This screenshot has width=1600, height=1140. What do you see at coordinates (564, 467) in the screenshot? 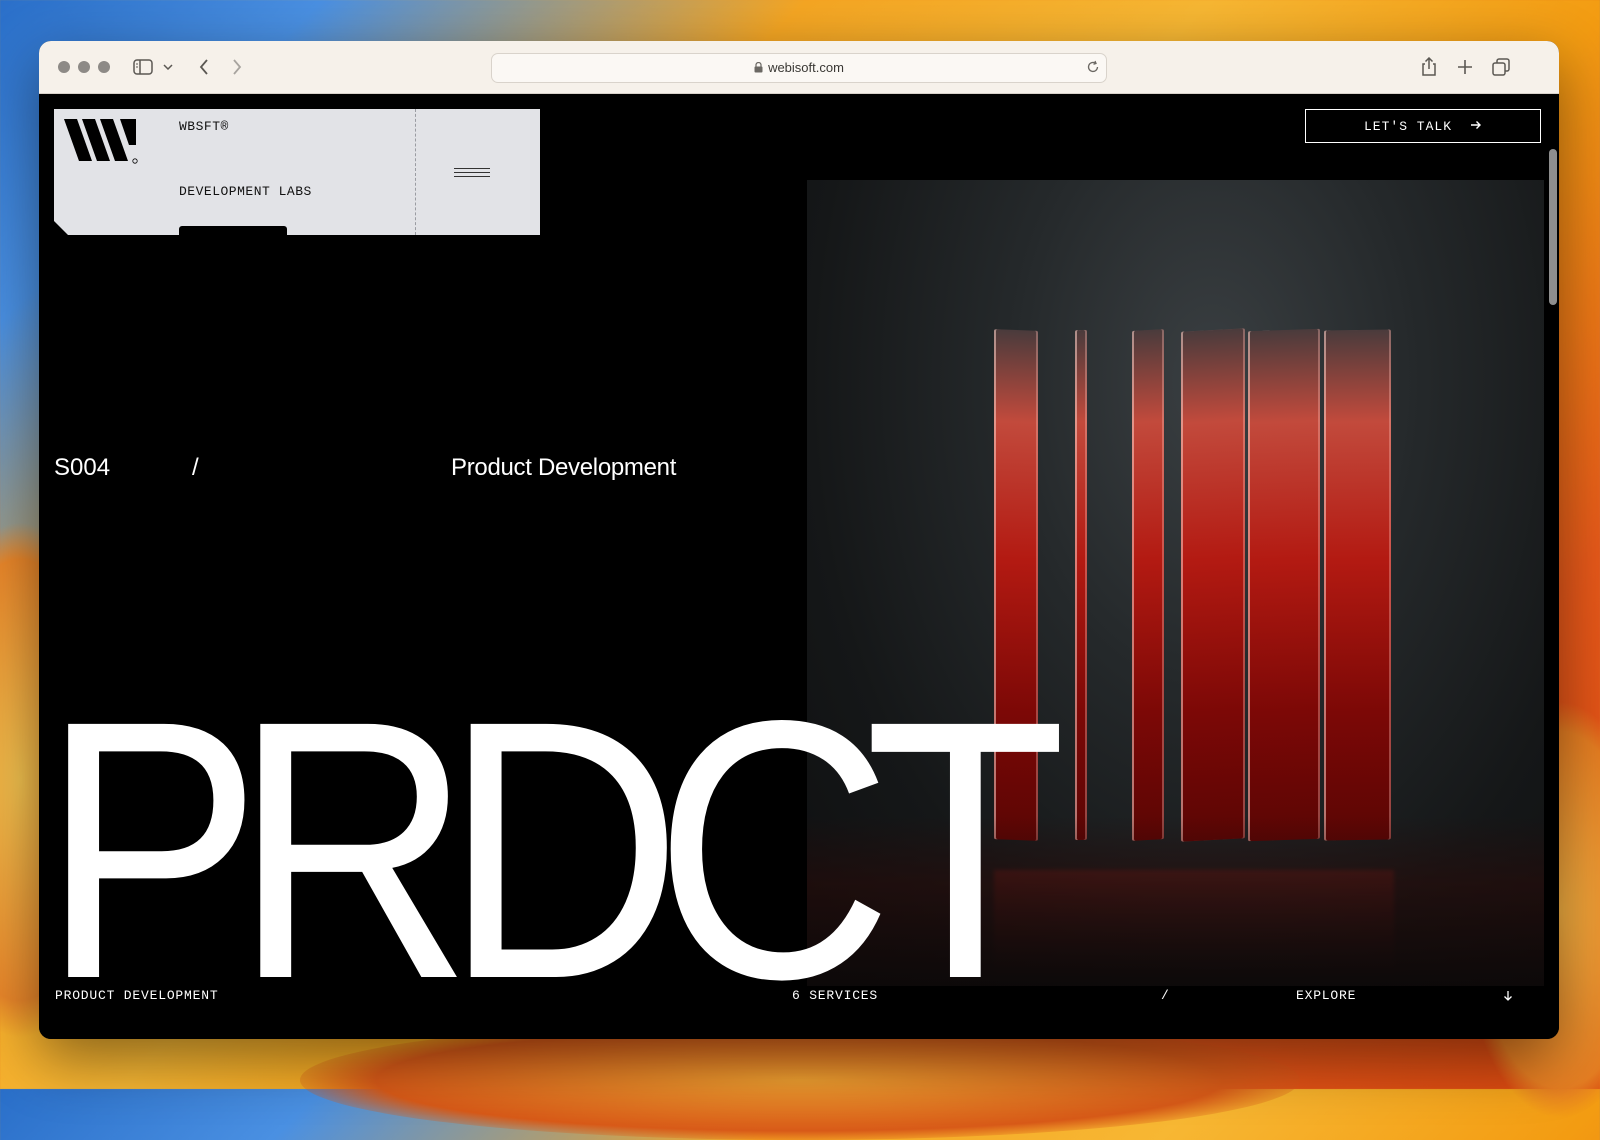
I see `service-name: Product Development` at bounding box center [564, 467].